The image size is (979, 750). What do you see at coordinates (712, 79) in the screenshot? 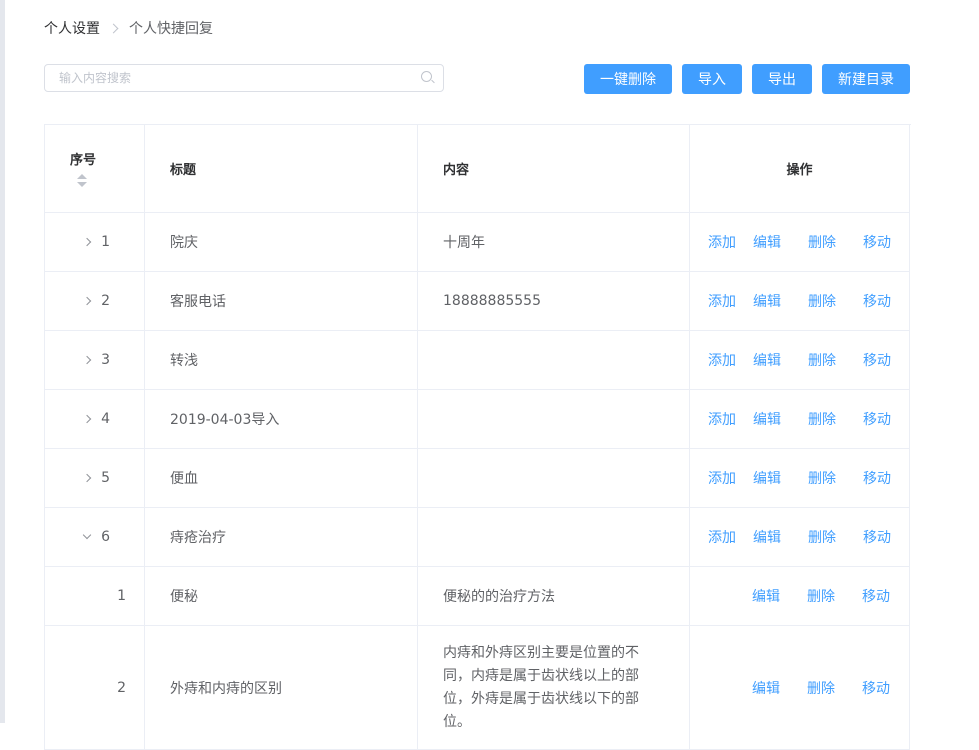
I see `import-button: 导入` at bounding box center [712, 79].